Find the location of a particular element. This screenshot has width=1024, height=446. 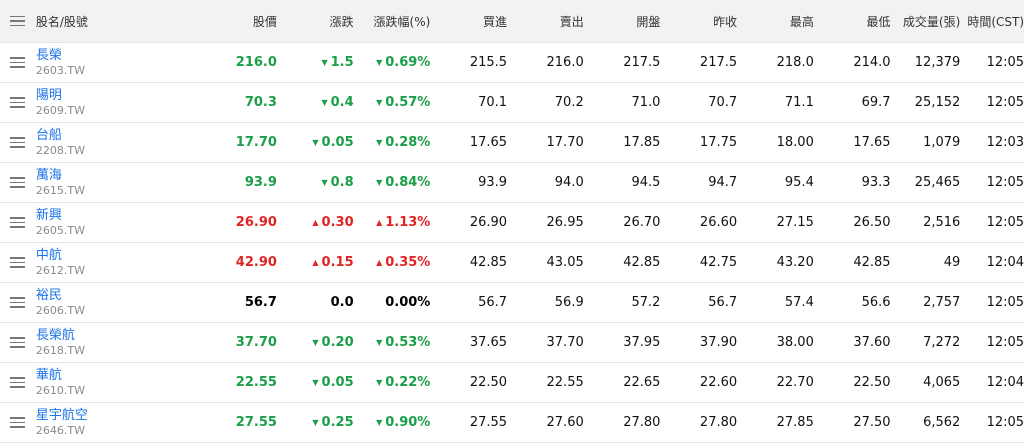

stock-name-link: 萬海 is located at coordinates (83, 176).